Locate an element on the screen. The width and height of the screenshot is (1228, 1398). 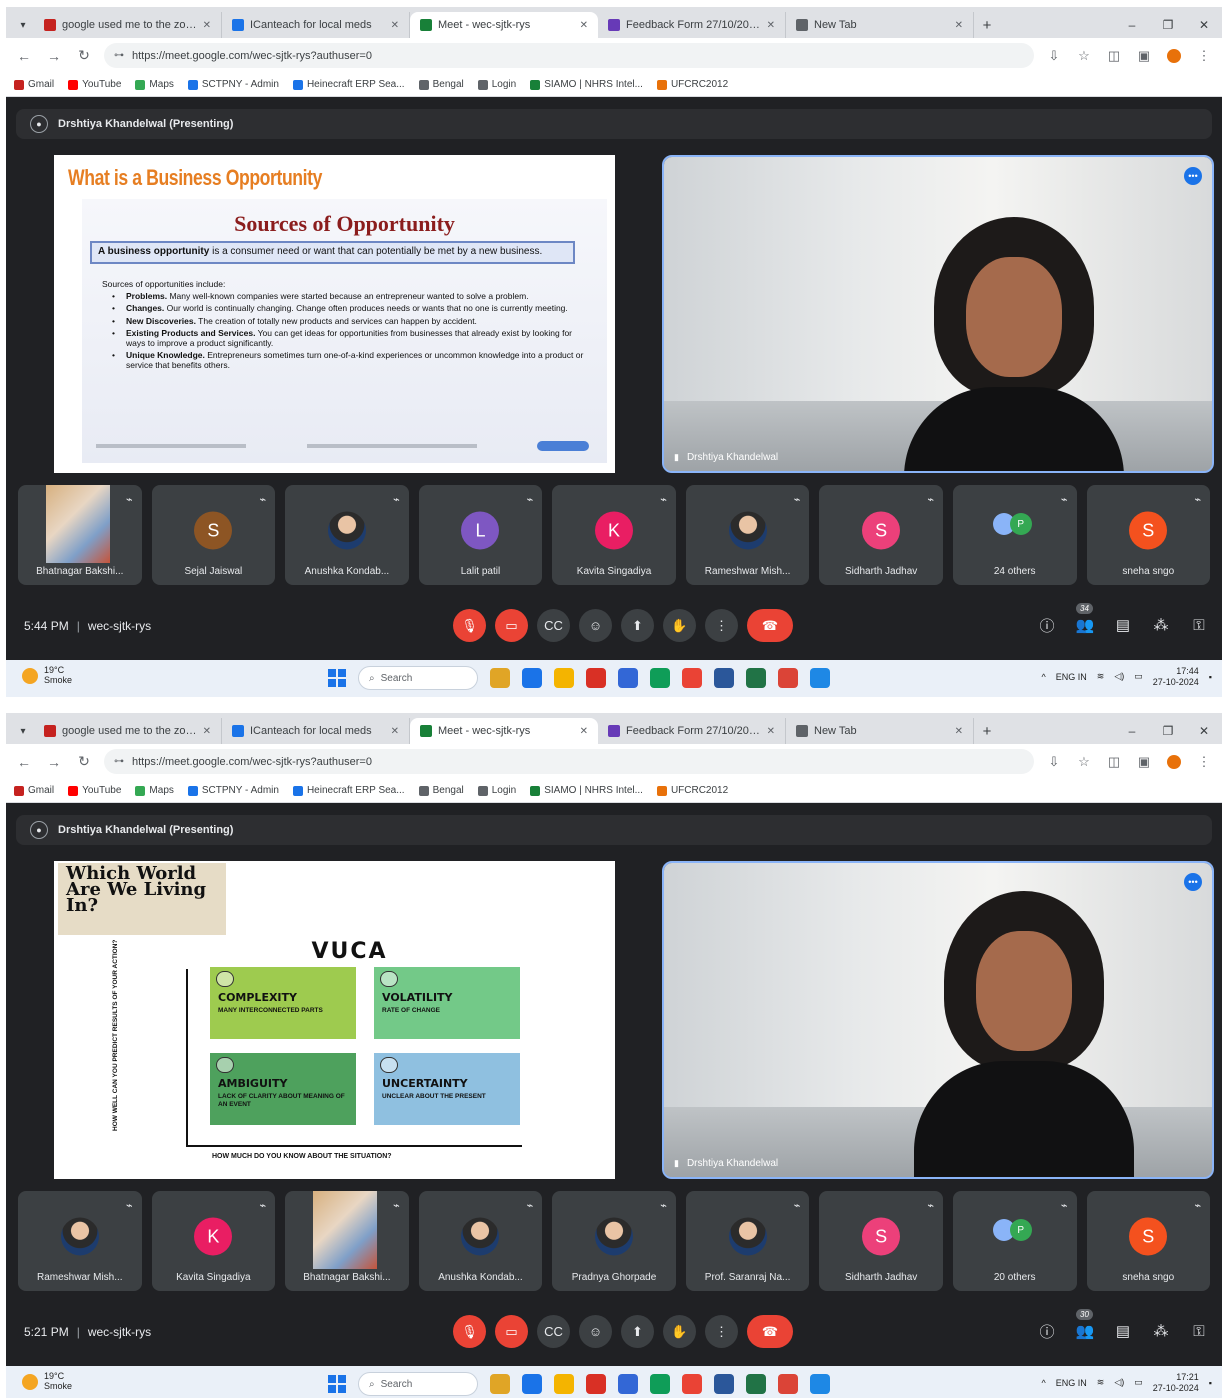
system-clock: 17:21 27-10-2024 is located at coordinates (1176, 1383).